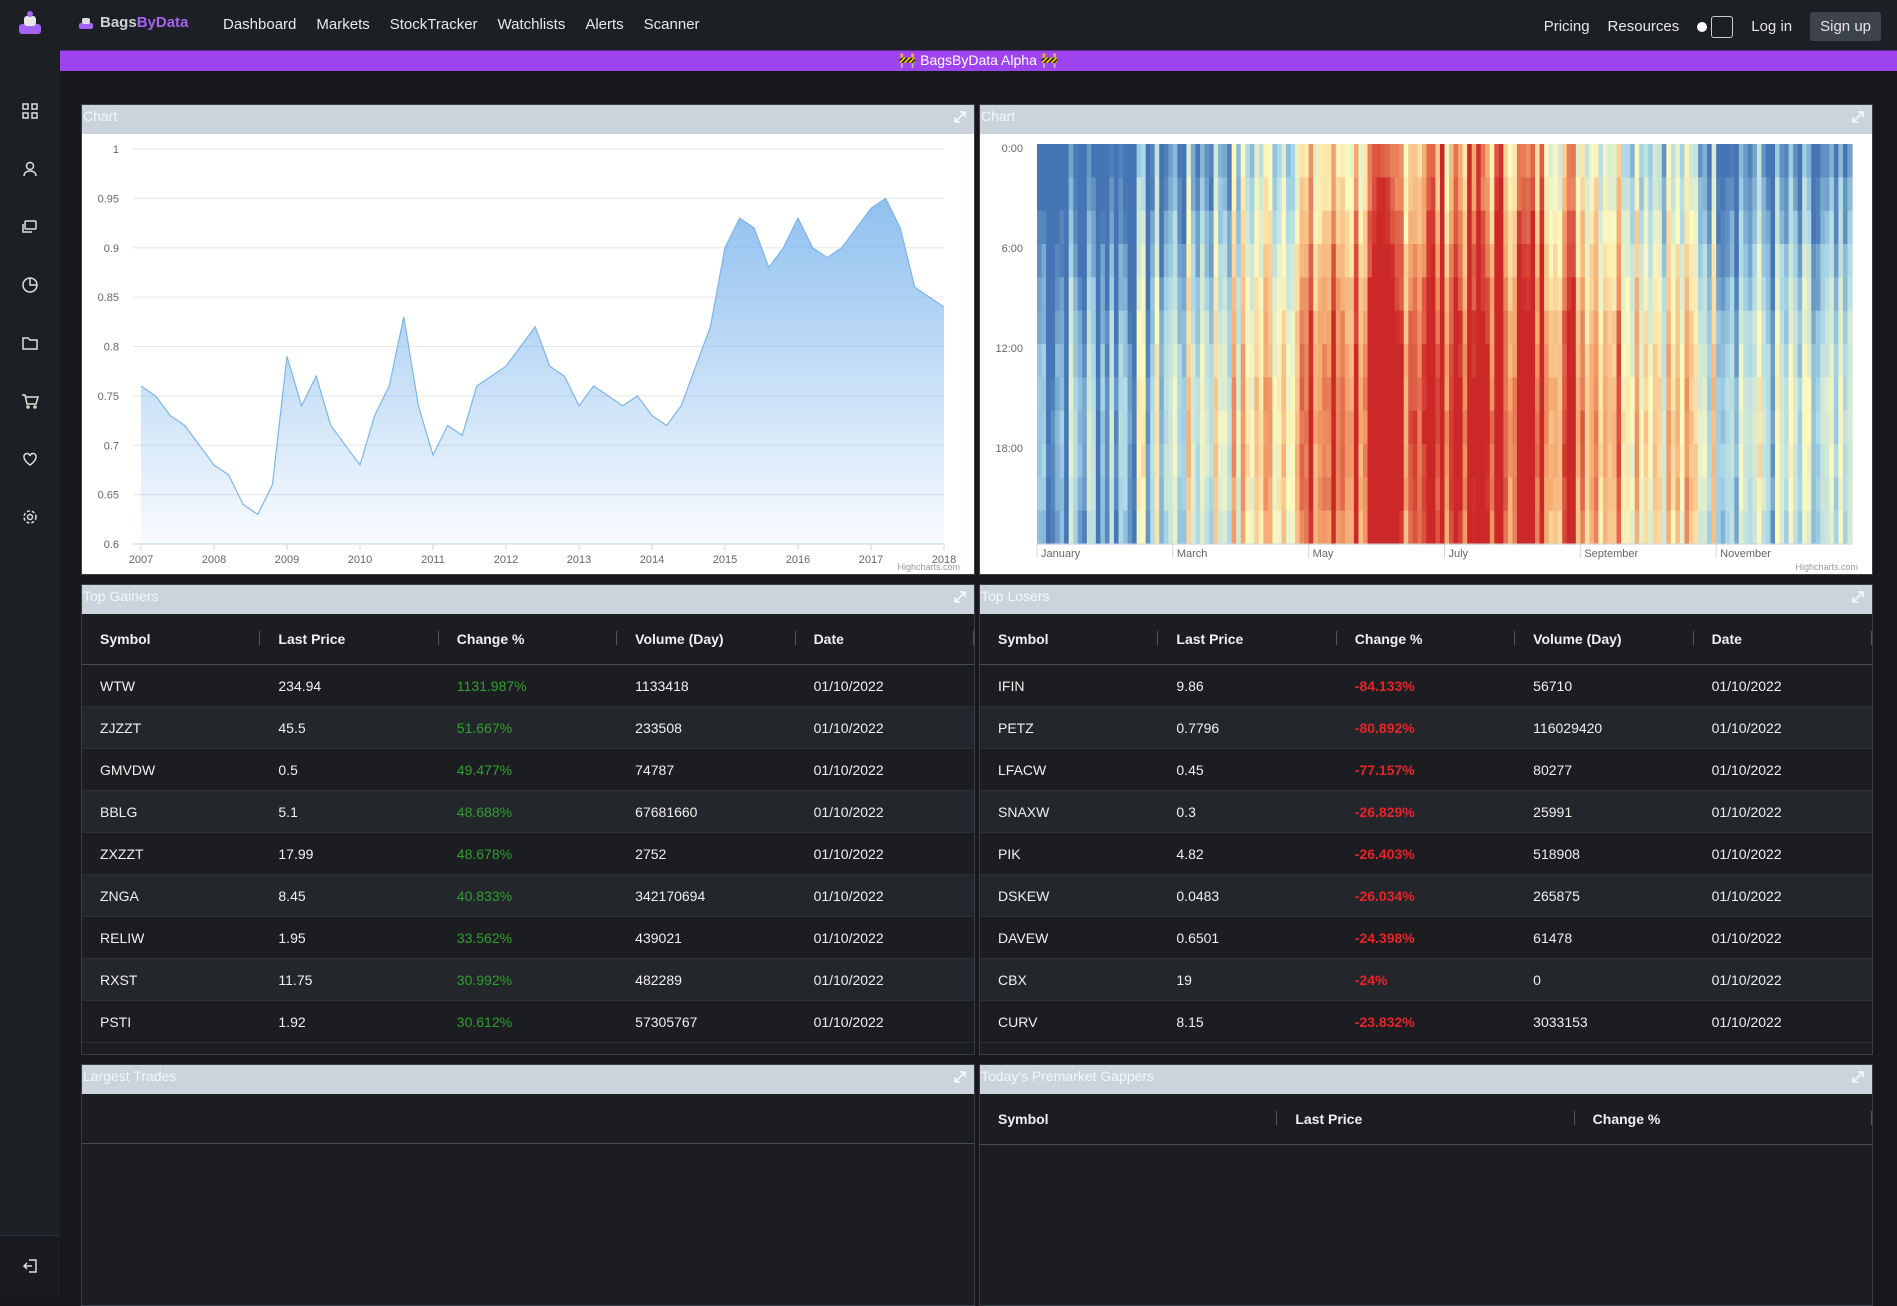 Image resolution: width=1897 pixels, height=1306 pixels. I want to click on table-row: ZNGA8.4540.833%34217069401/10/2022, so click(528, 896).